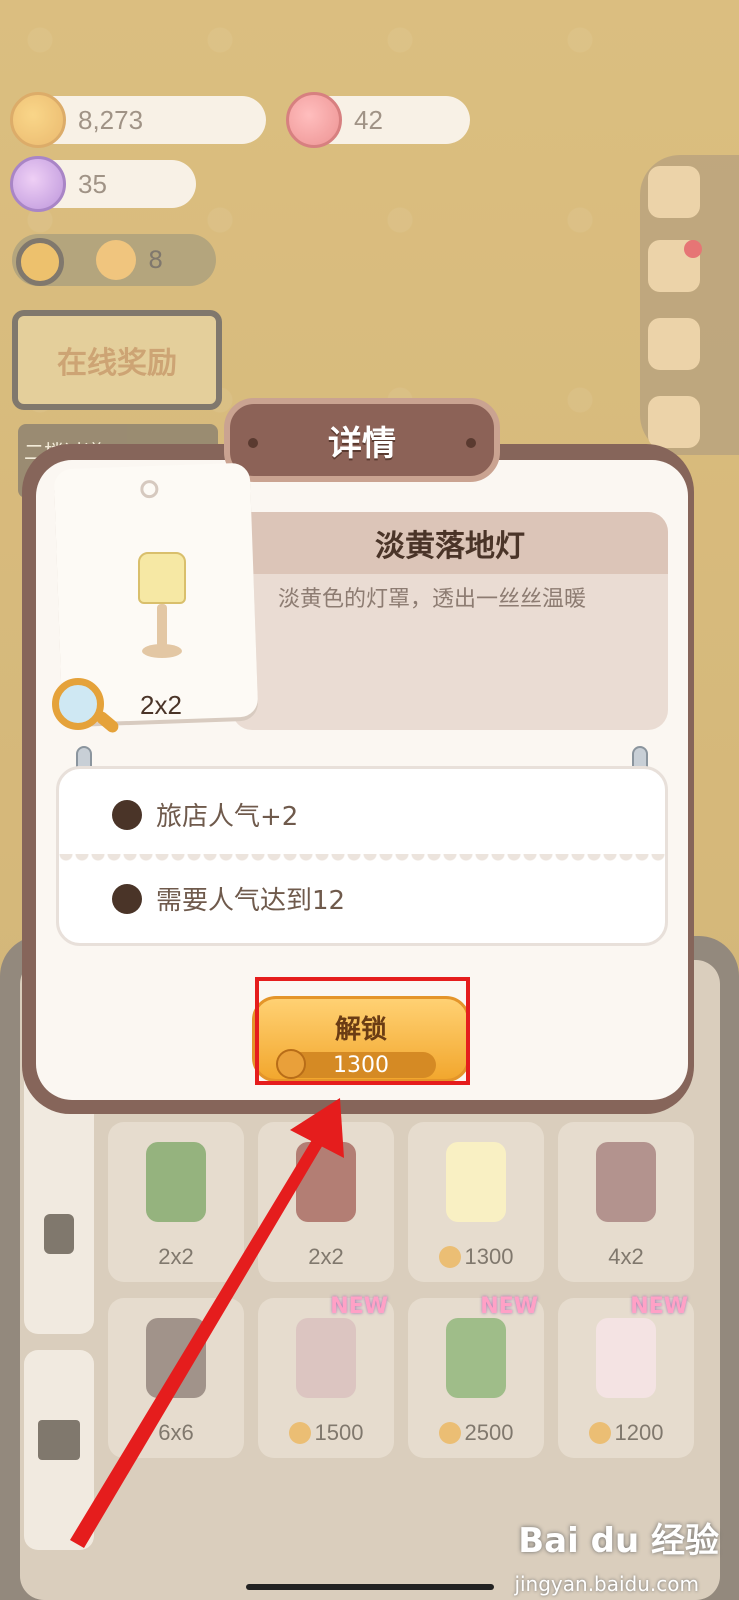 This screenshot has width=739, height=1600. I want to click on perk-text: 需要人气达到12, so click(251, 901).